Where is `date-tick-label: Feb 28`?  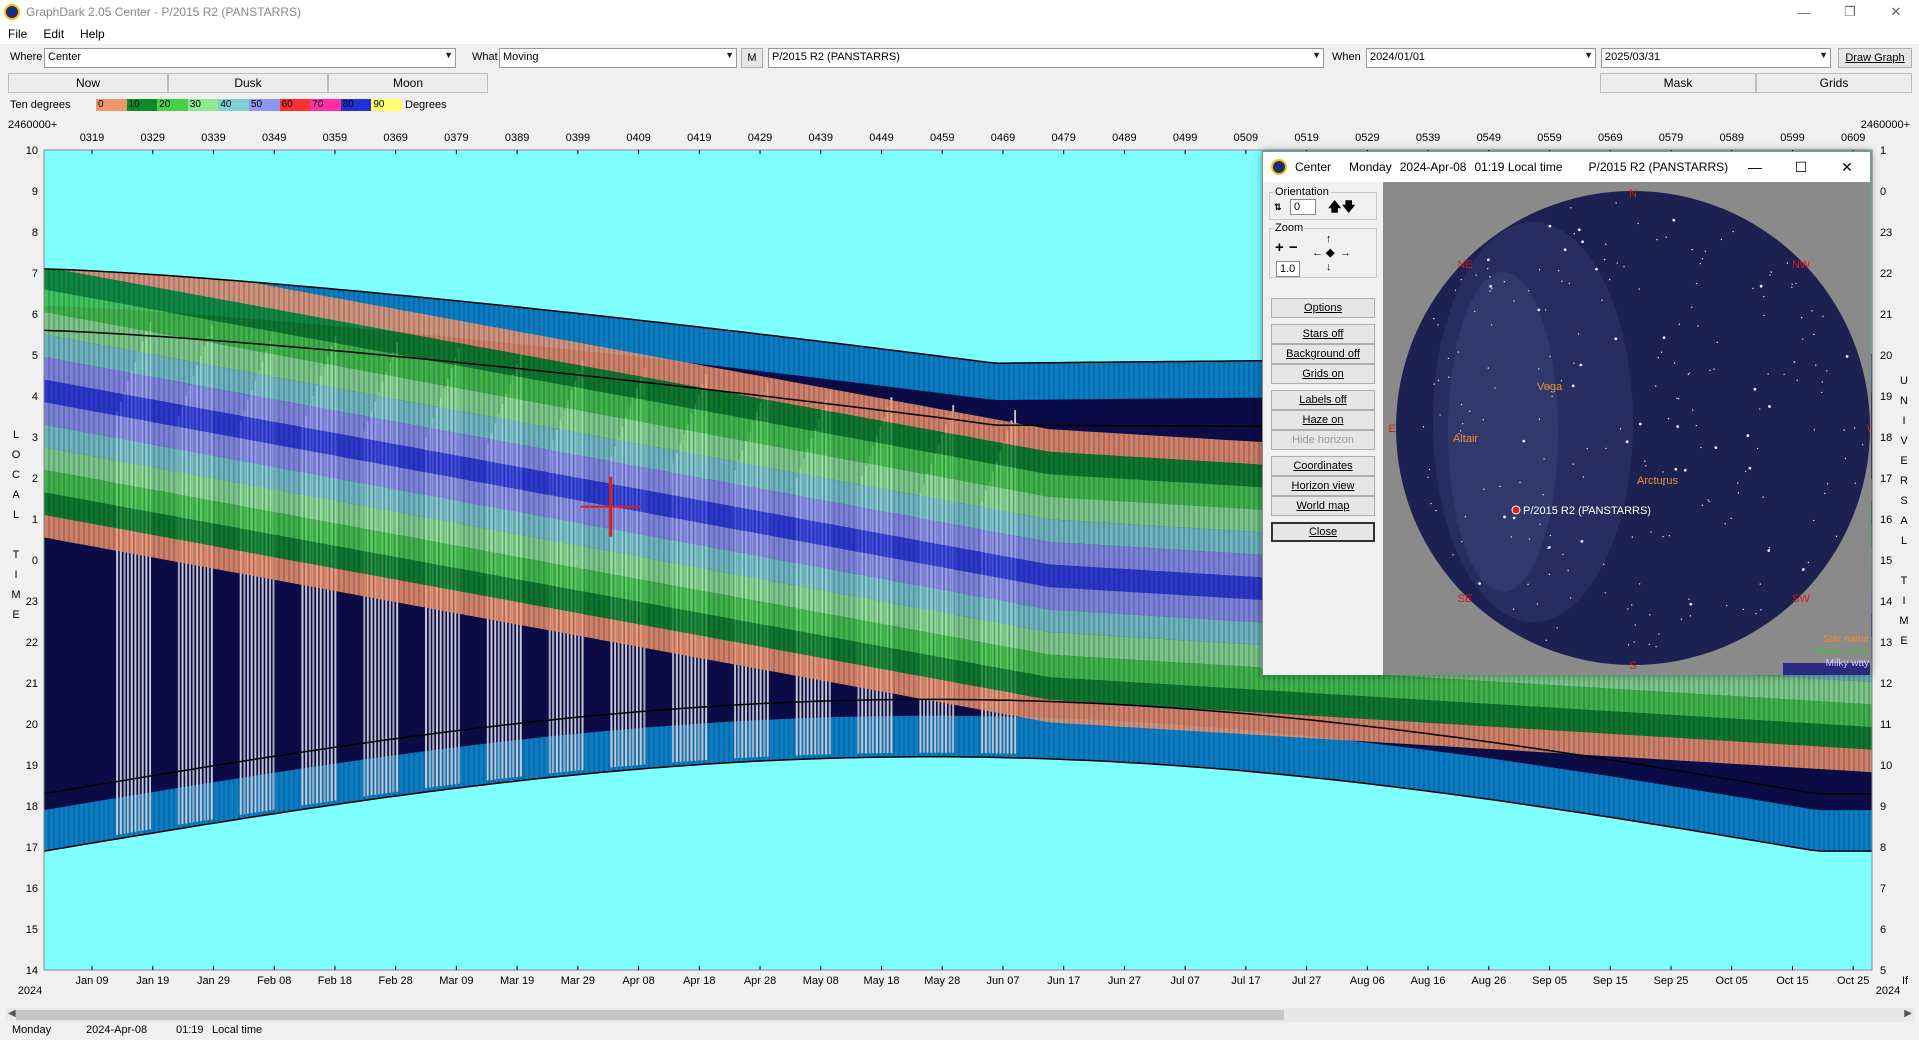 date-tick-label: Feb 28 is located at coordinates (396, 981).